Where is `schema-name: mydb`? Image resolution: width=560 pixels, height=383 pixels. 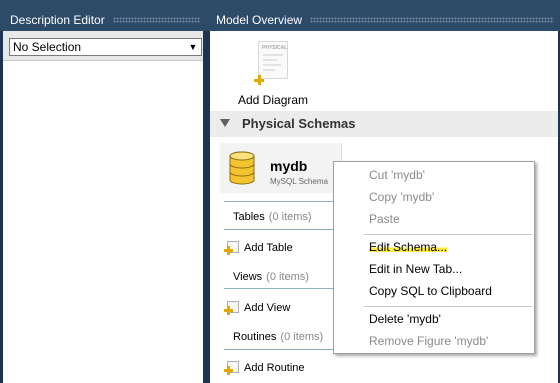 schema-name: mydb is located at coordinates (289, 166).